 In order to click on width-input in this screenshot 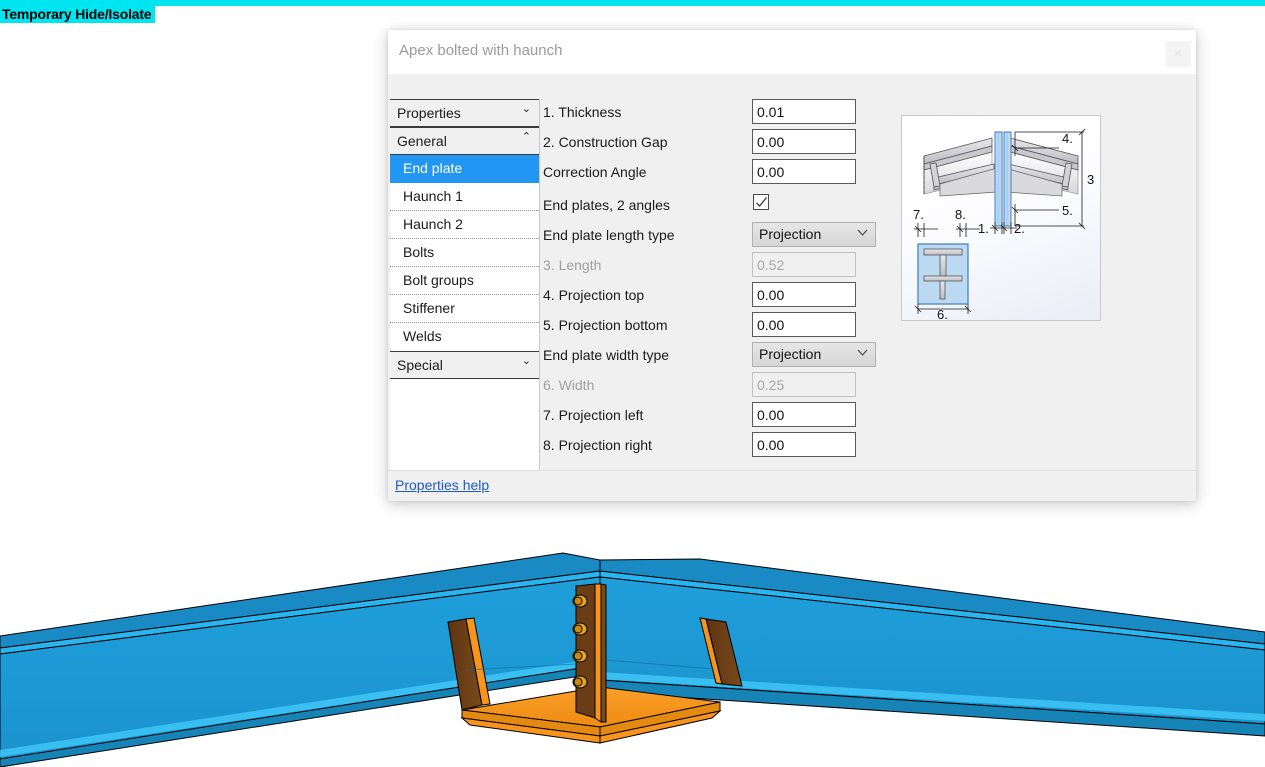, I will do `click(804, 384)`.